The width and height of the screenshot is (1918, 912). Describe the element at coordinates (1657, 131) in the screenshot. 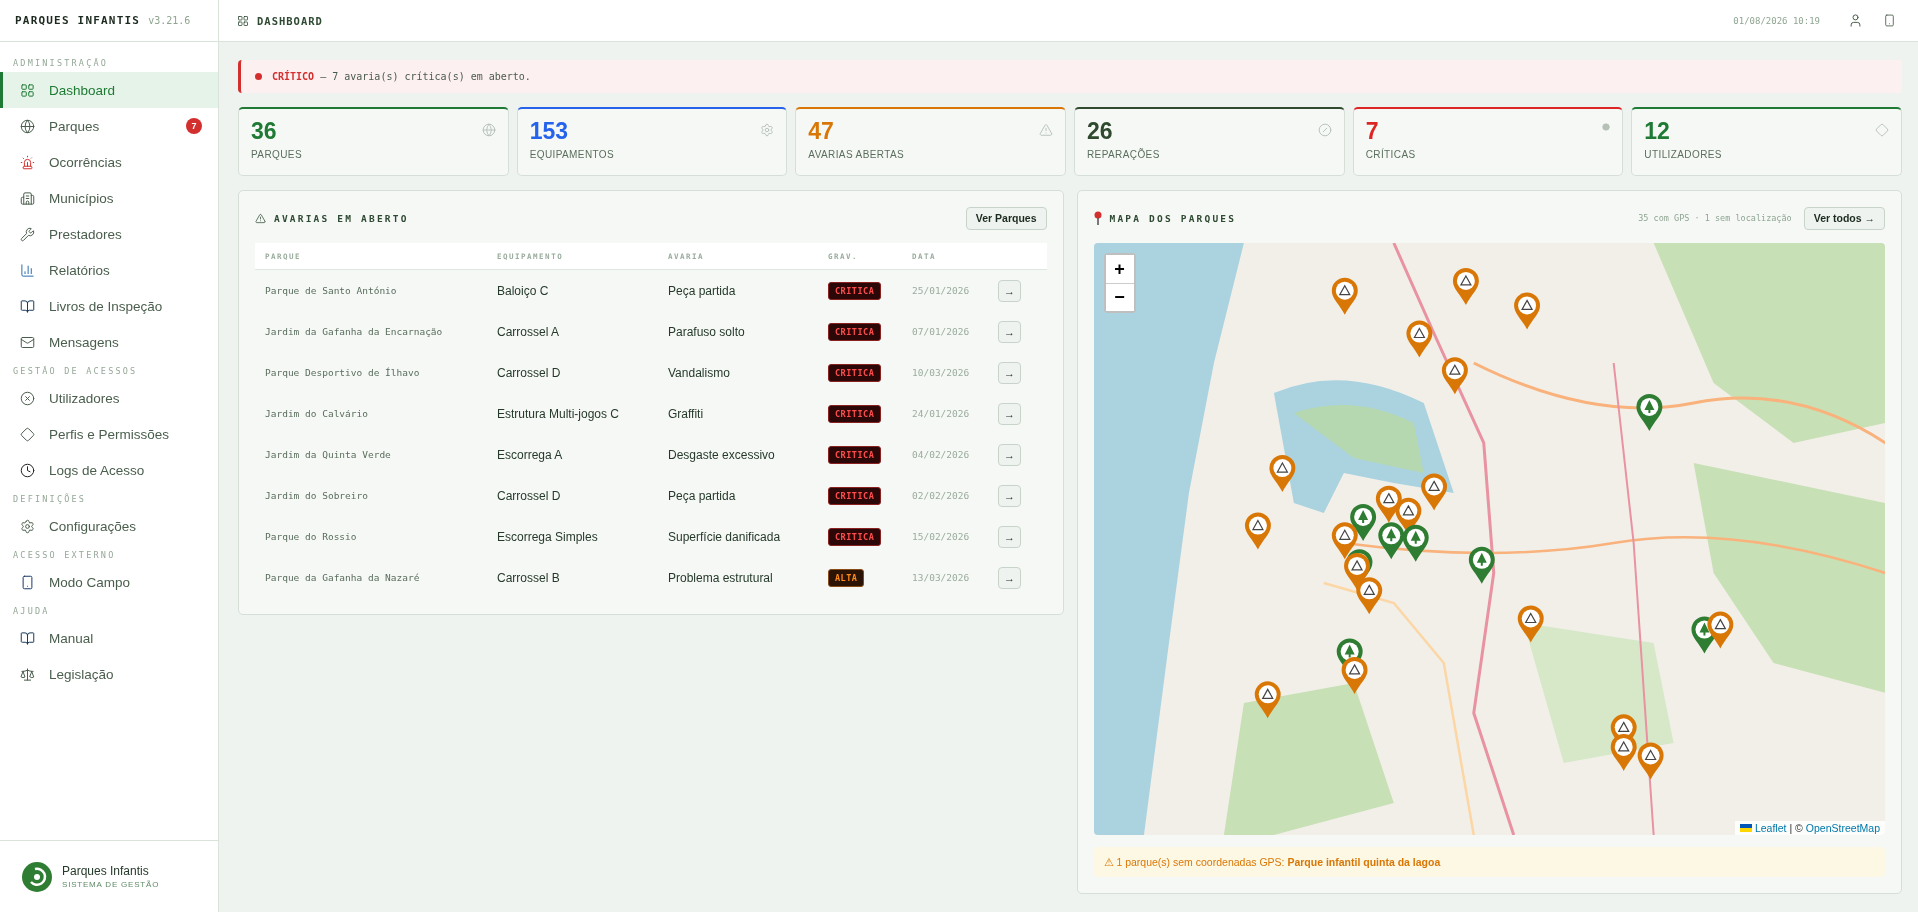

I see `stat-value: 12` at that location.